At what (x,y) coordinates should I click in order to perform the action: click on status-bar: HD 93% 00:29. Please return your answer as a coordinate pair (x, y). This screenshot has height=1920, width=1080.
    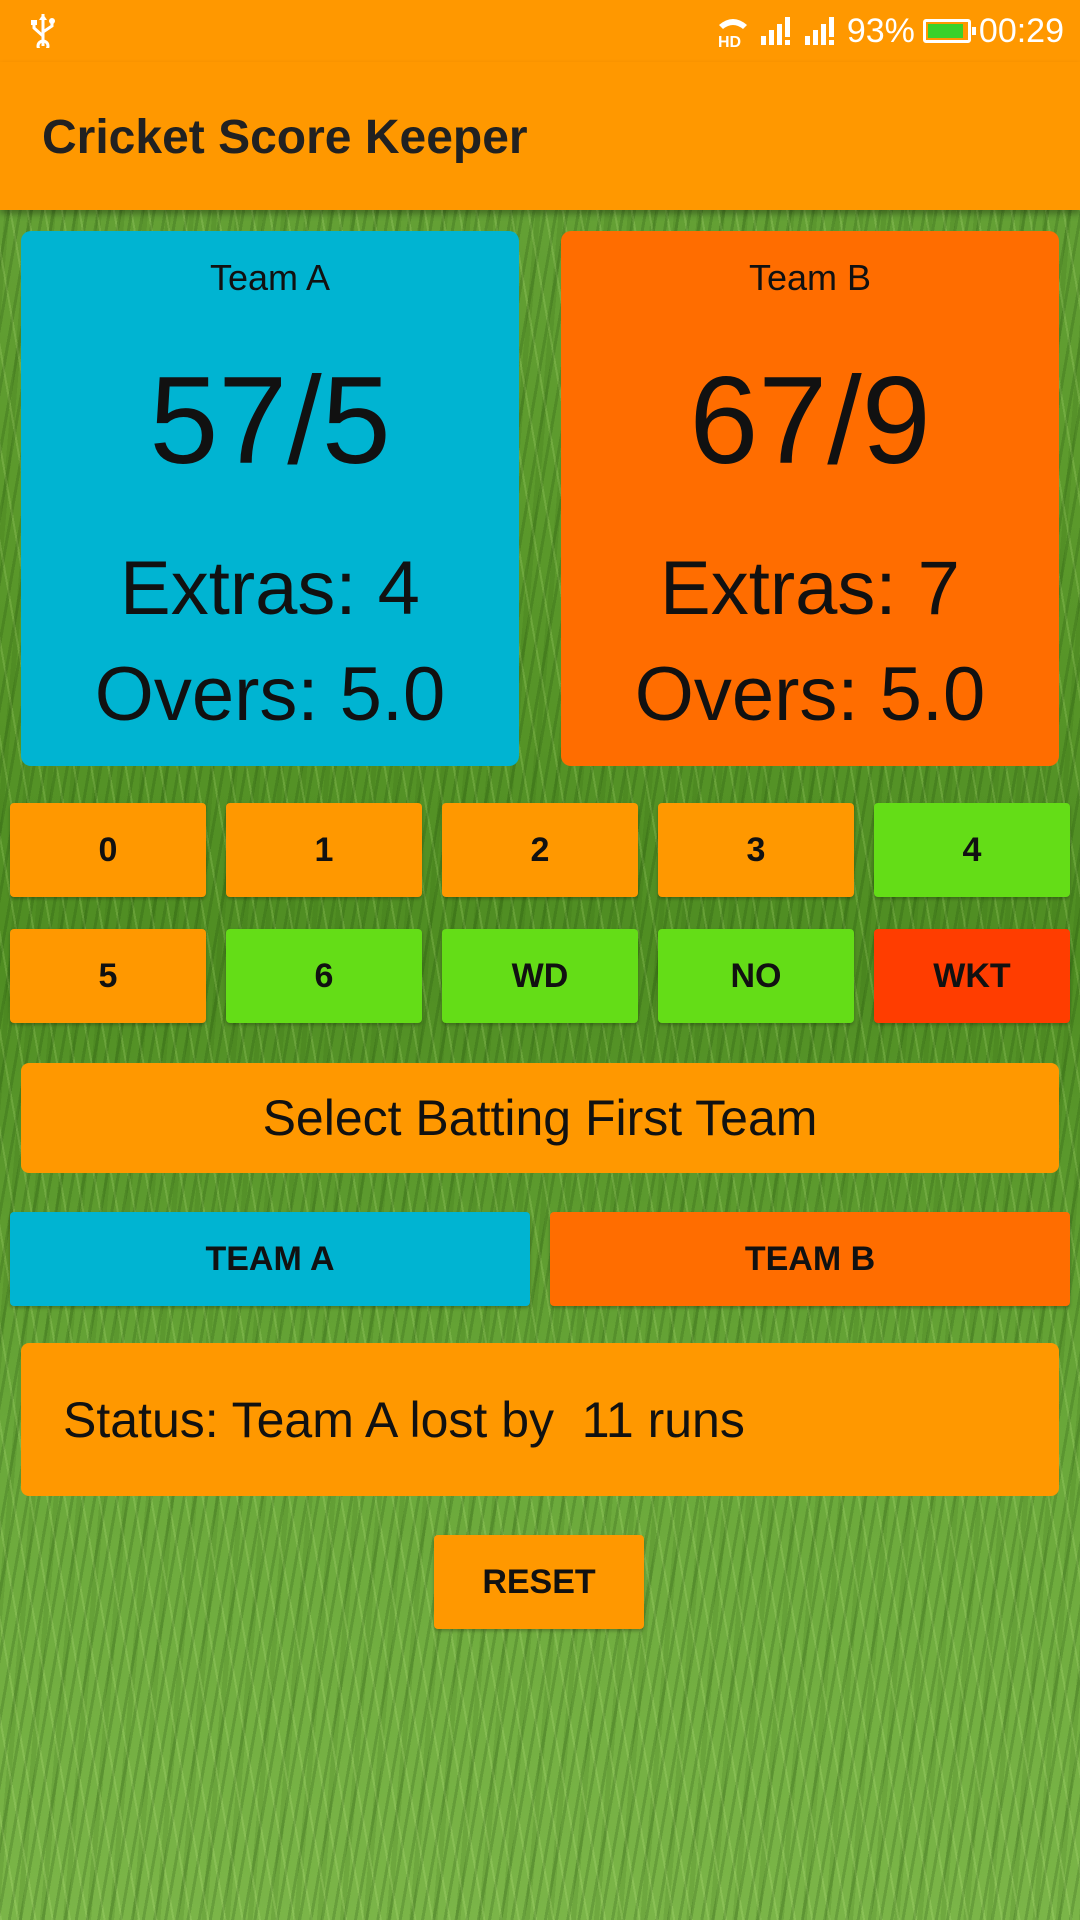
    Looking at the image, I should click on (540, 31).